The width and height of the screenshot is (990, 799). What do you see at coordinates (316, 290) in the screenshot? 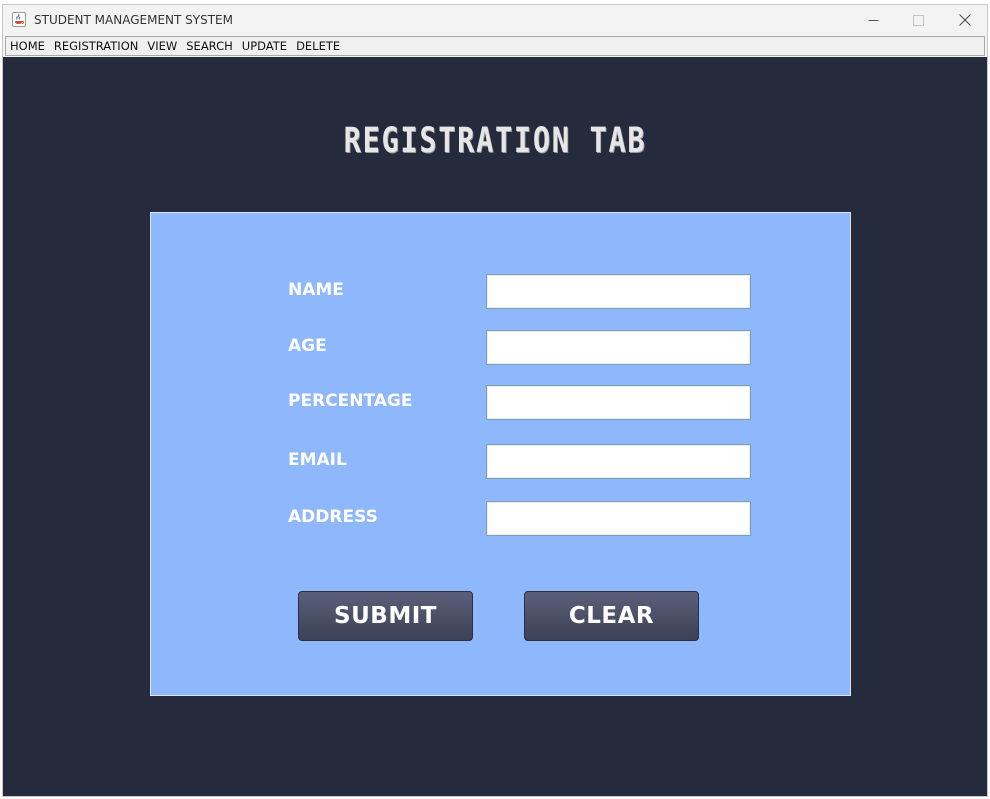
I see `name-label: NAME` at bounding box center [316, 290].